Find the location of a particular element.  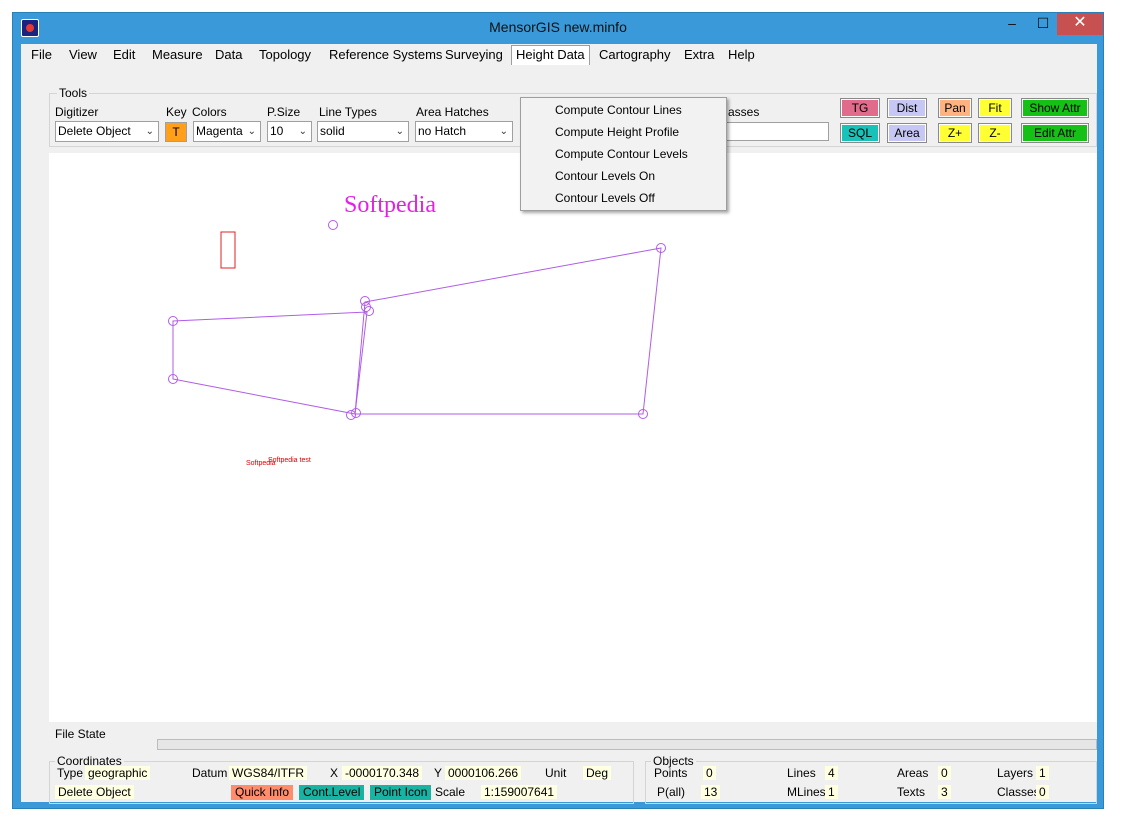

title-bar: MensorGIS new.minfo – ☐ ✕ is located at coordinates (558, 28).